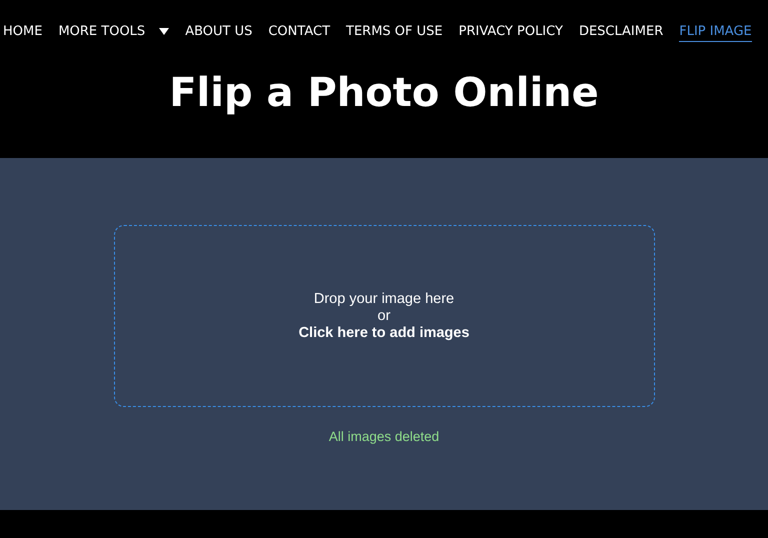  Describe the element at coordinates (218, 32) in the screenshot. I see `nav-link: ABOUT US` at that location.